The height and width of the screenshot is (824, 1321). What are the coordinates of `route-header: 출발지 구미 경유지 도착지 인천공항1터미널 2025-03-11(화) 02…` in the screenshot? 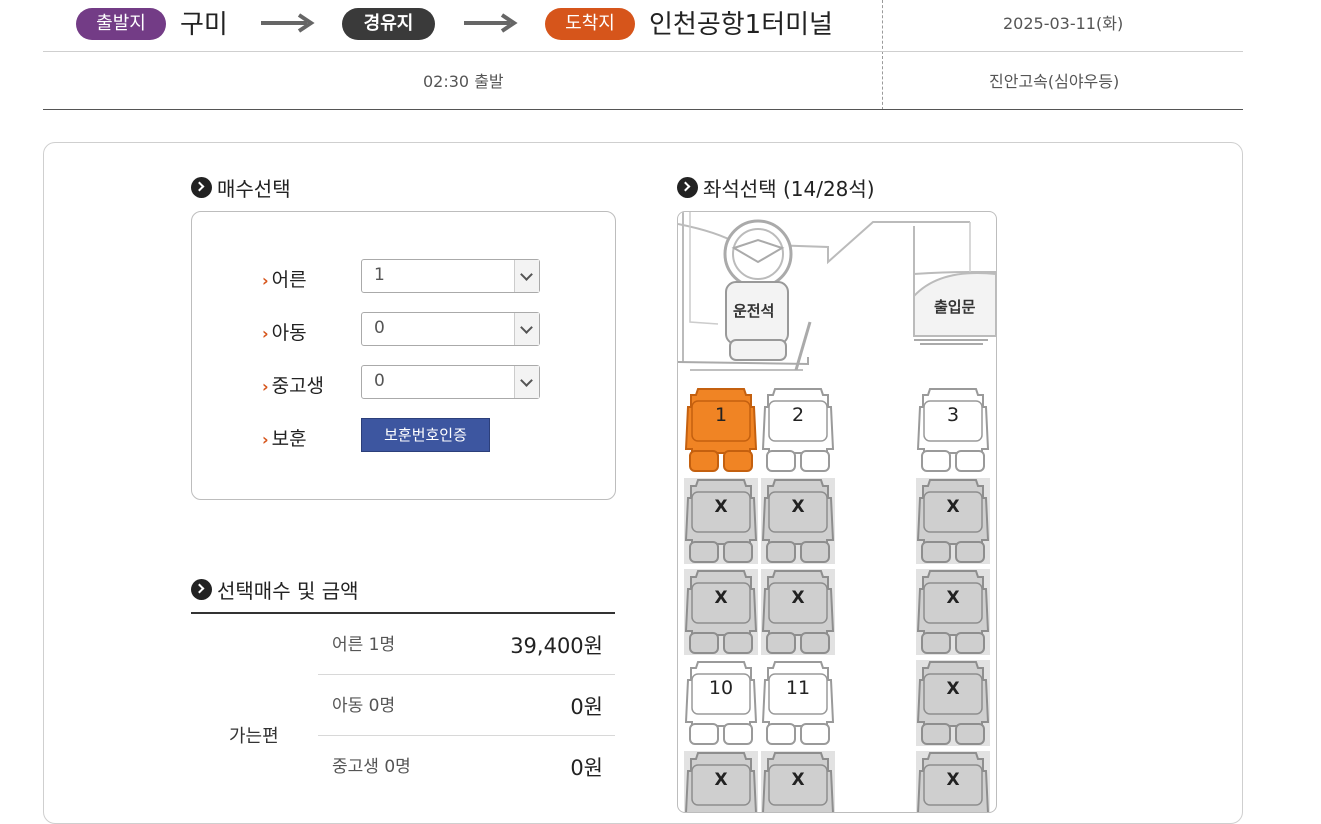 It's located at (643, 55).